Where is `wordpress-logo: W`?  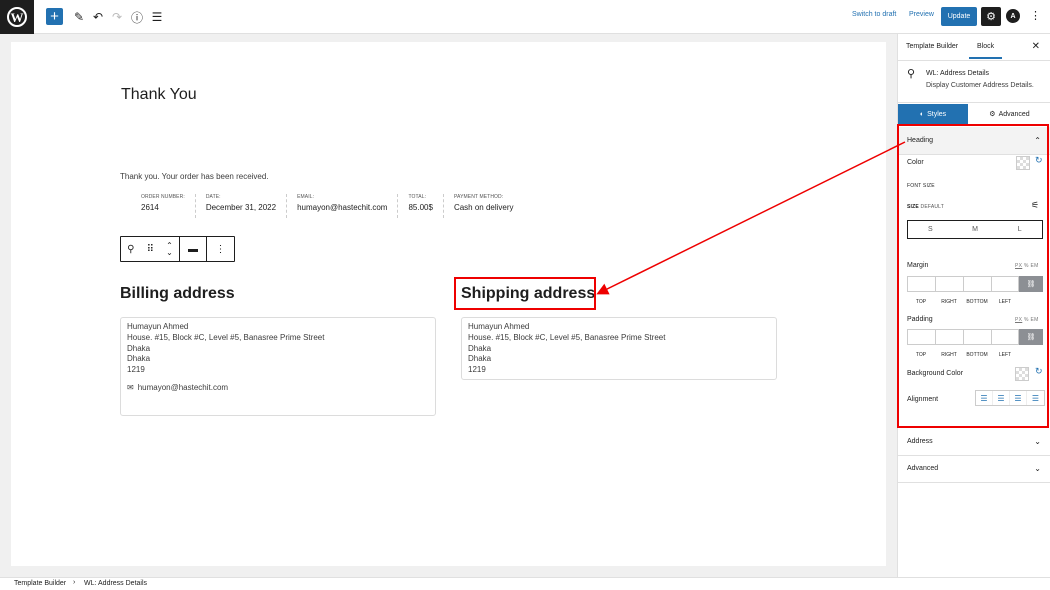 wordpress-logo: W is located at coordinates (17, 17).